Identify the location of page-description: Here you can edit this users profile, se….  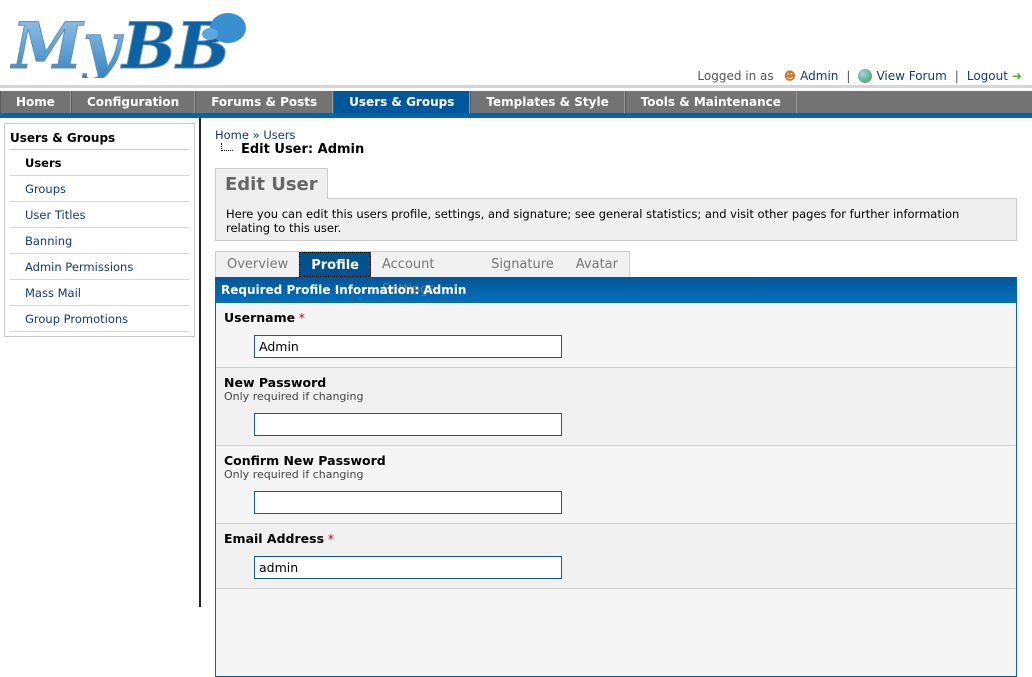
(616, 219).